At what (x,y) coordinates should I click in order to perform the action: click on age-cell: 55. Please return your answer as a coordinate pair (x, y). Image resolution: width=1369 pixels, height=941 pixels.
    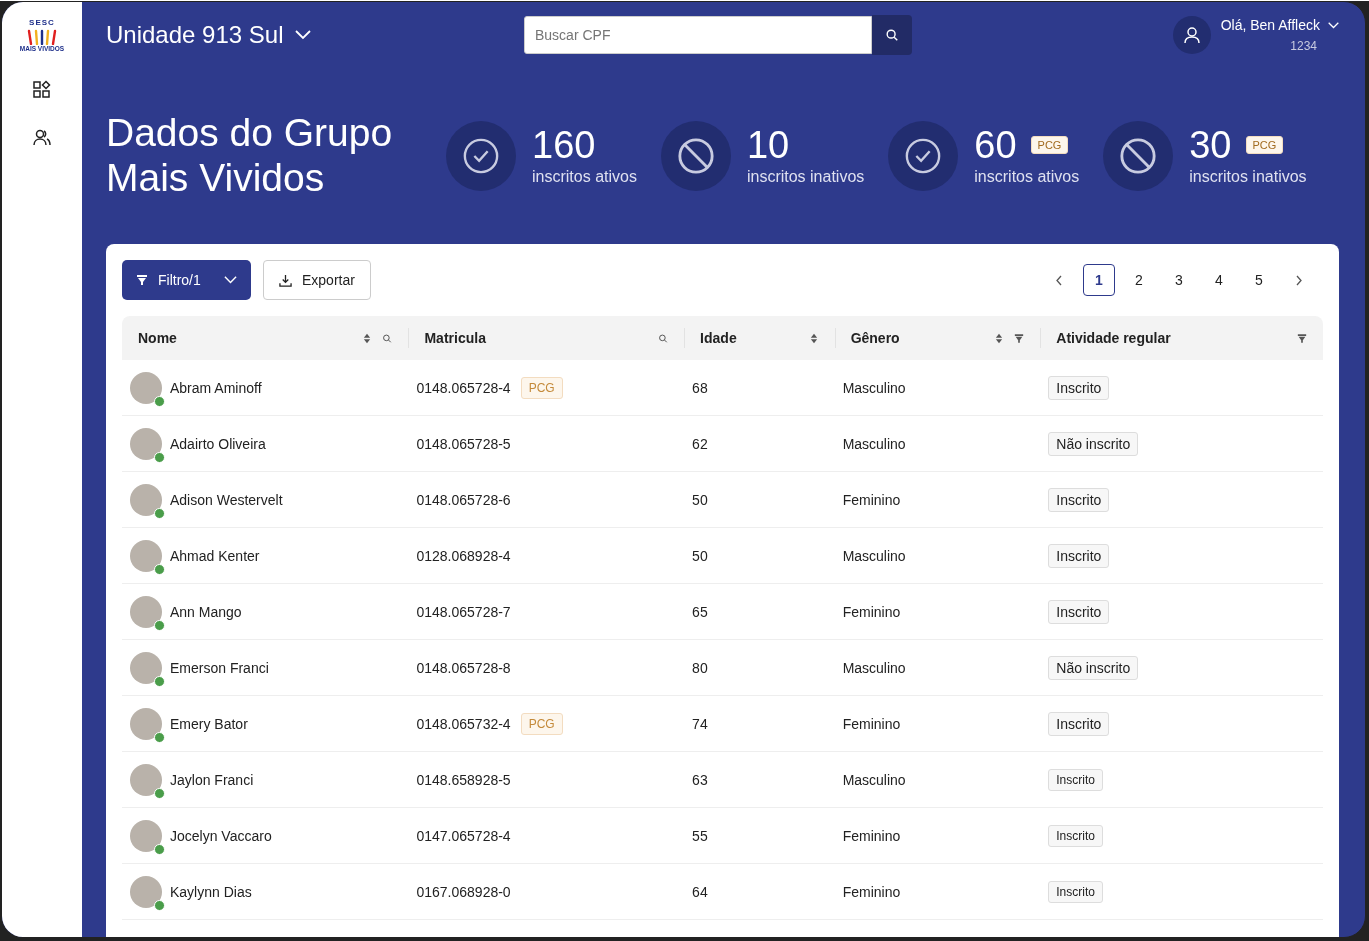
    Looking at the image, I should click on (700, 835).